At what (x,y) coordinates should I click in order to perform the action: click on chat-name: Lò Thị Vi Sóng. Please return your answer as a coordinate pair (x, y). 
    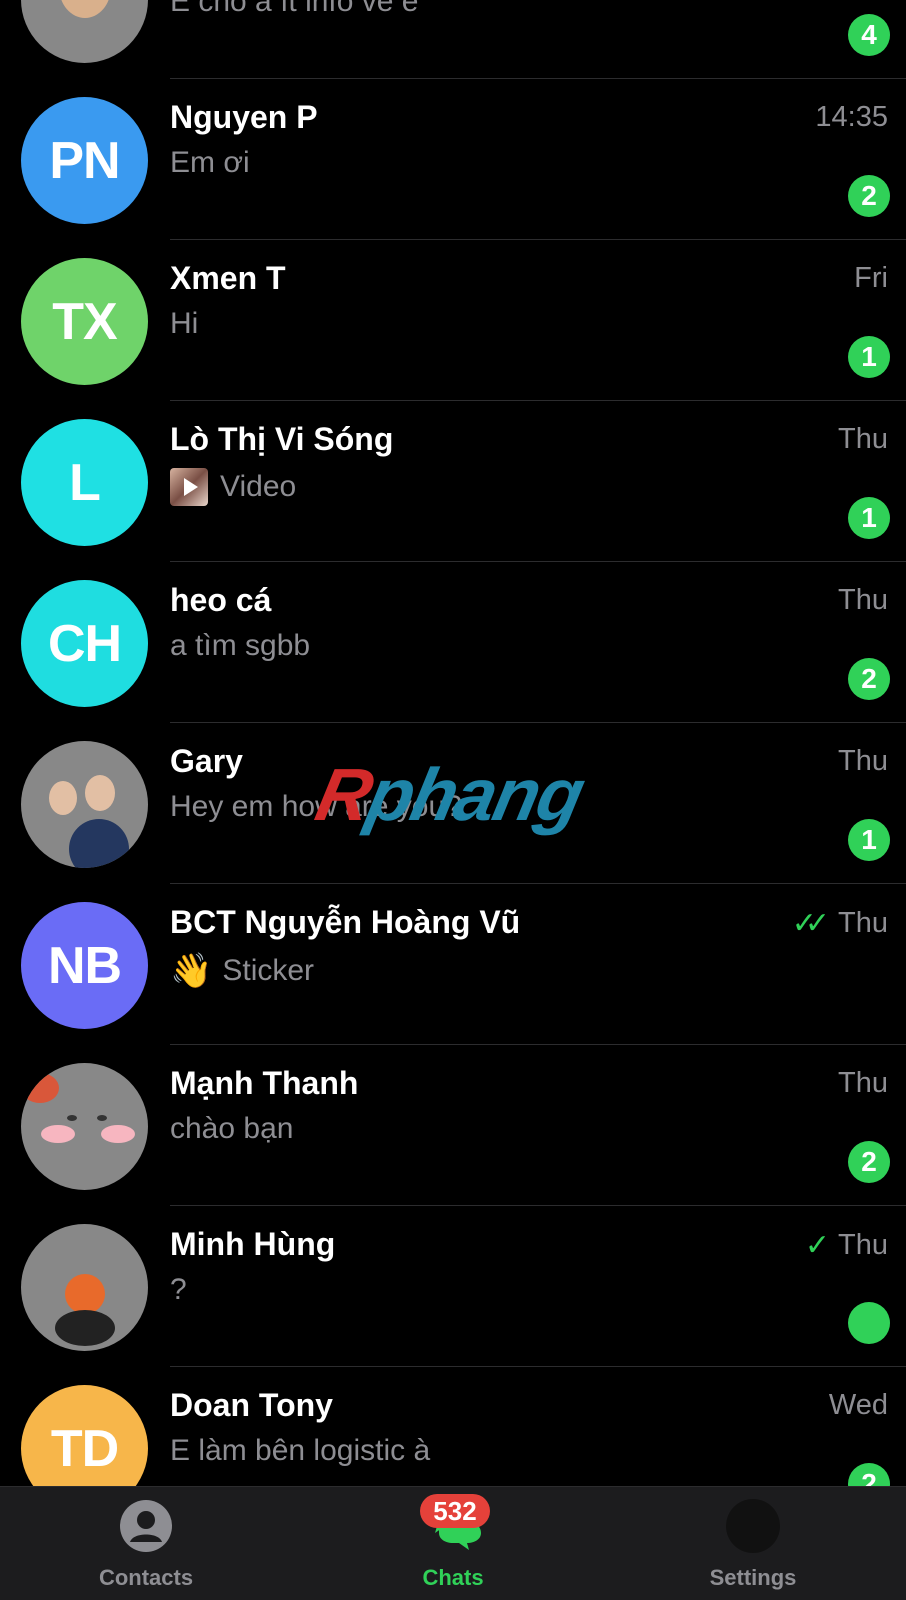
    Looking at the image, I should click on (282, 439).